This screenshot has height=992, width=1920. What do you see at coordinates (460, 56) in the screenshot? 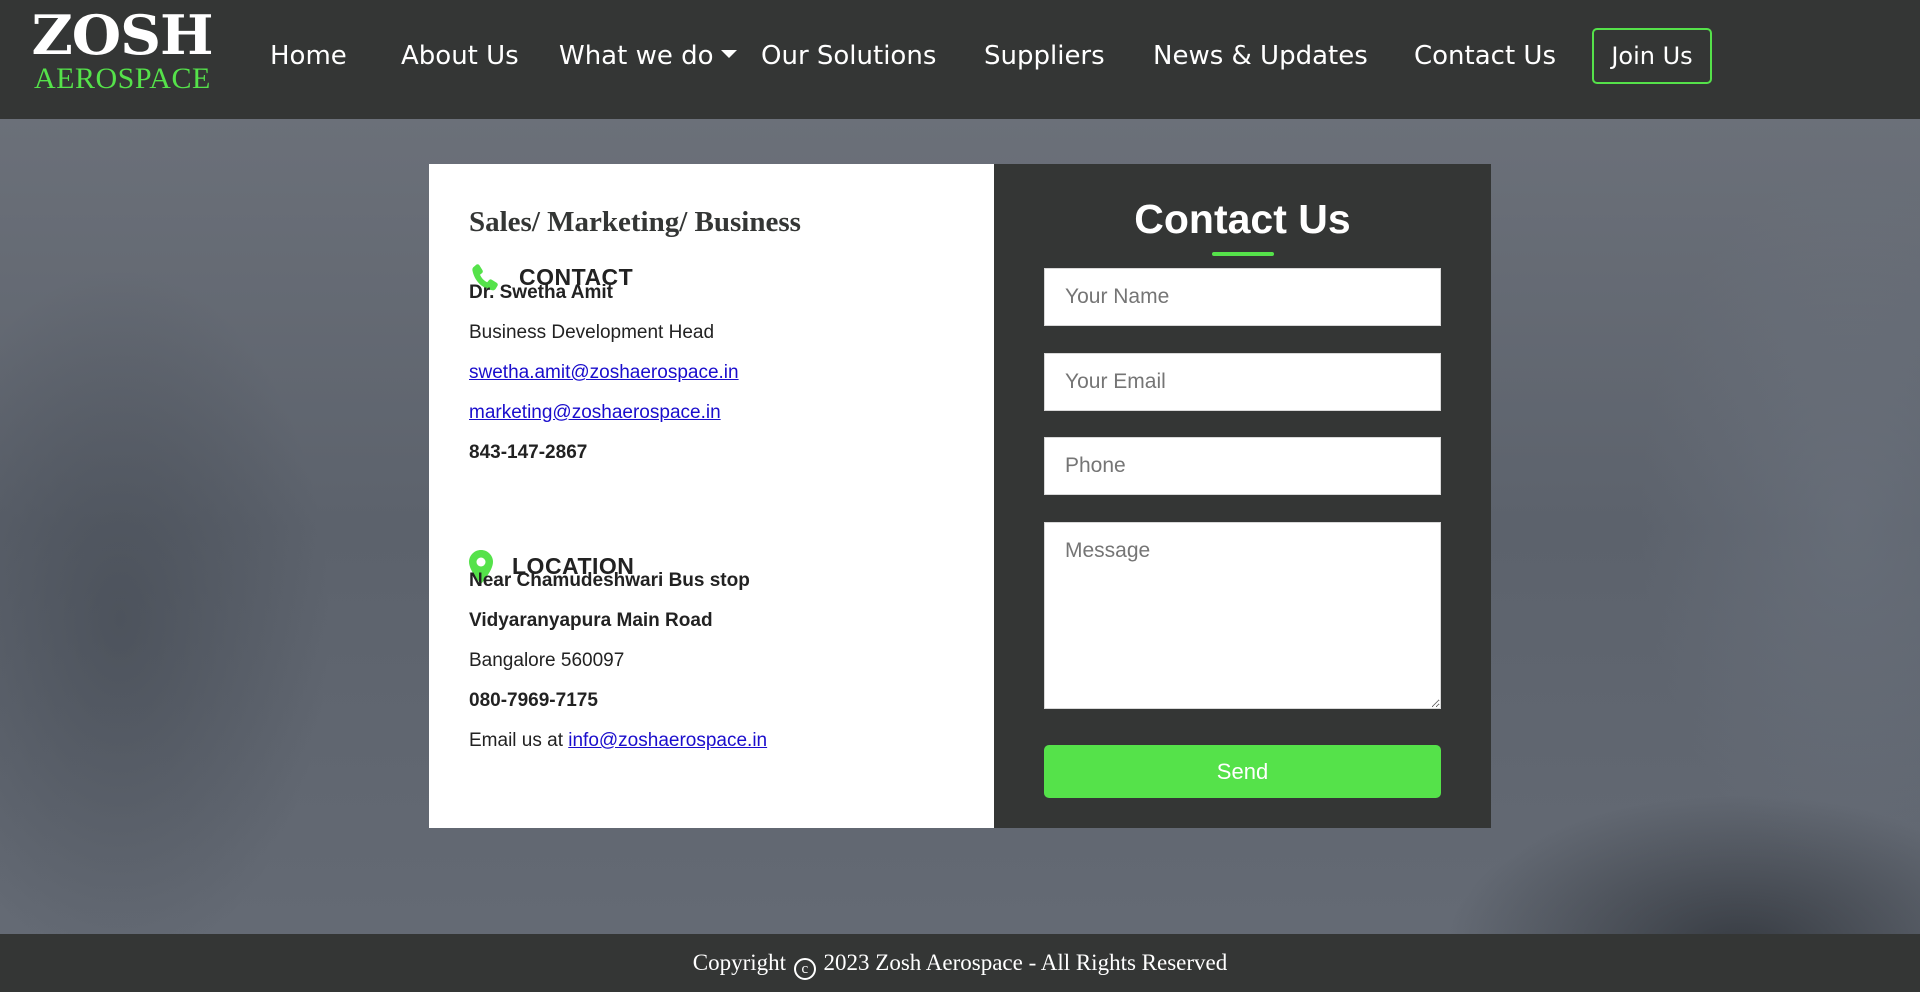
I see `nav-about-us: About Us` at bounding box center [460, 56].